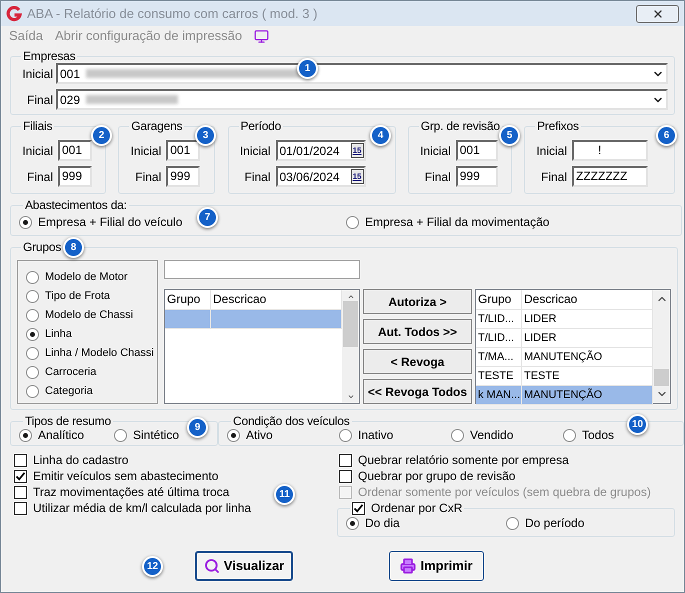 Image resolution: width=685 pixels, height=593 pixels. I want to click on radio-label: Do período, so click(554, 523).